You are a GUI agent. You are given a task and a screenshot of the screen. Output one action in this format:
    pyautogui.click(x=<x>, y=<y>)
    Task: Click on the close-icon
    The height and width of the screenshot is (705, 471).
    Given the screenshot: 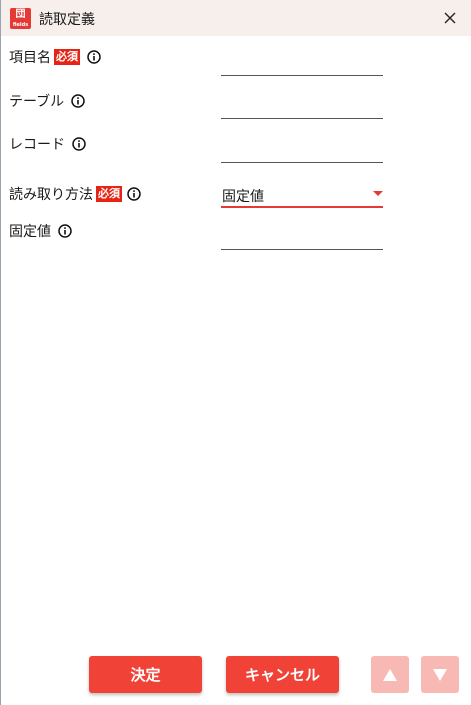 What is the action you would take?
    pyautogui.click(x=450, y=18)
    